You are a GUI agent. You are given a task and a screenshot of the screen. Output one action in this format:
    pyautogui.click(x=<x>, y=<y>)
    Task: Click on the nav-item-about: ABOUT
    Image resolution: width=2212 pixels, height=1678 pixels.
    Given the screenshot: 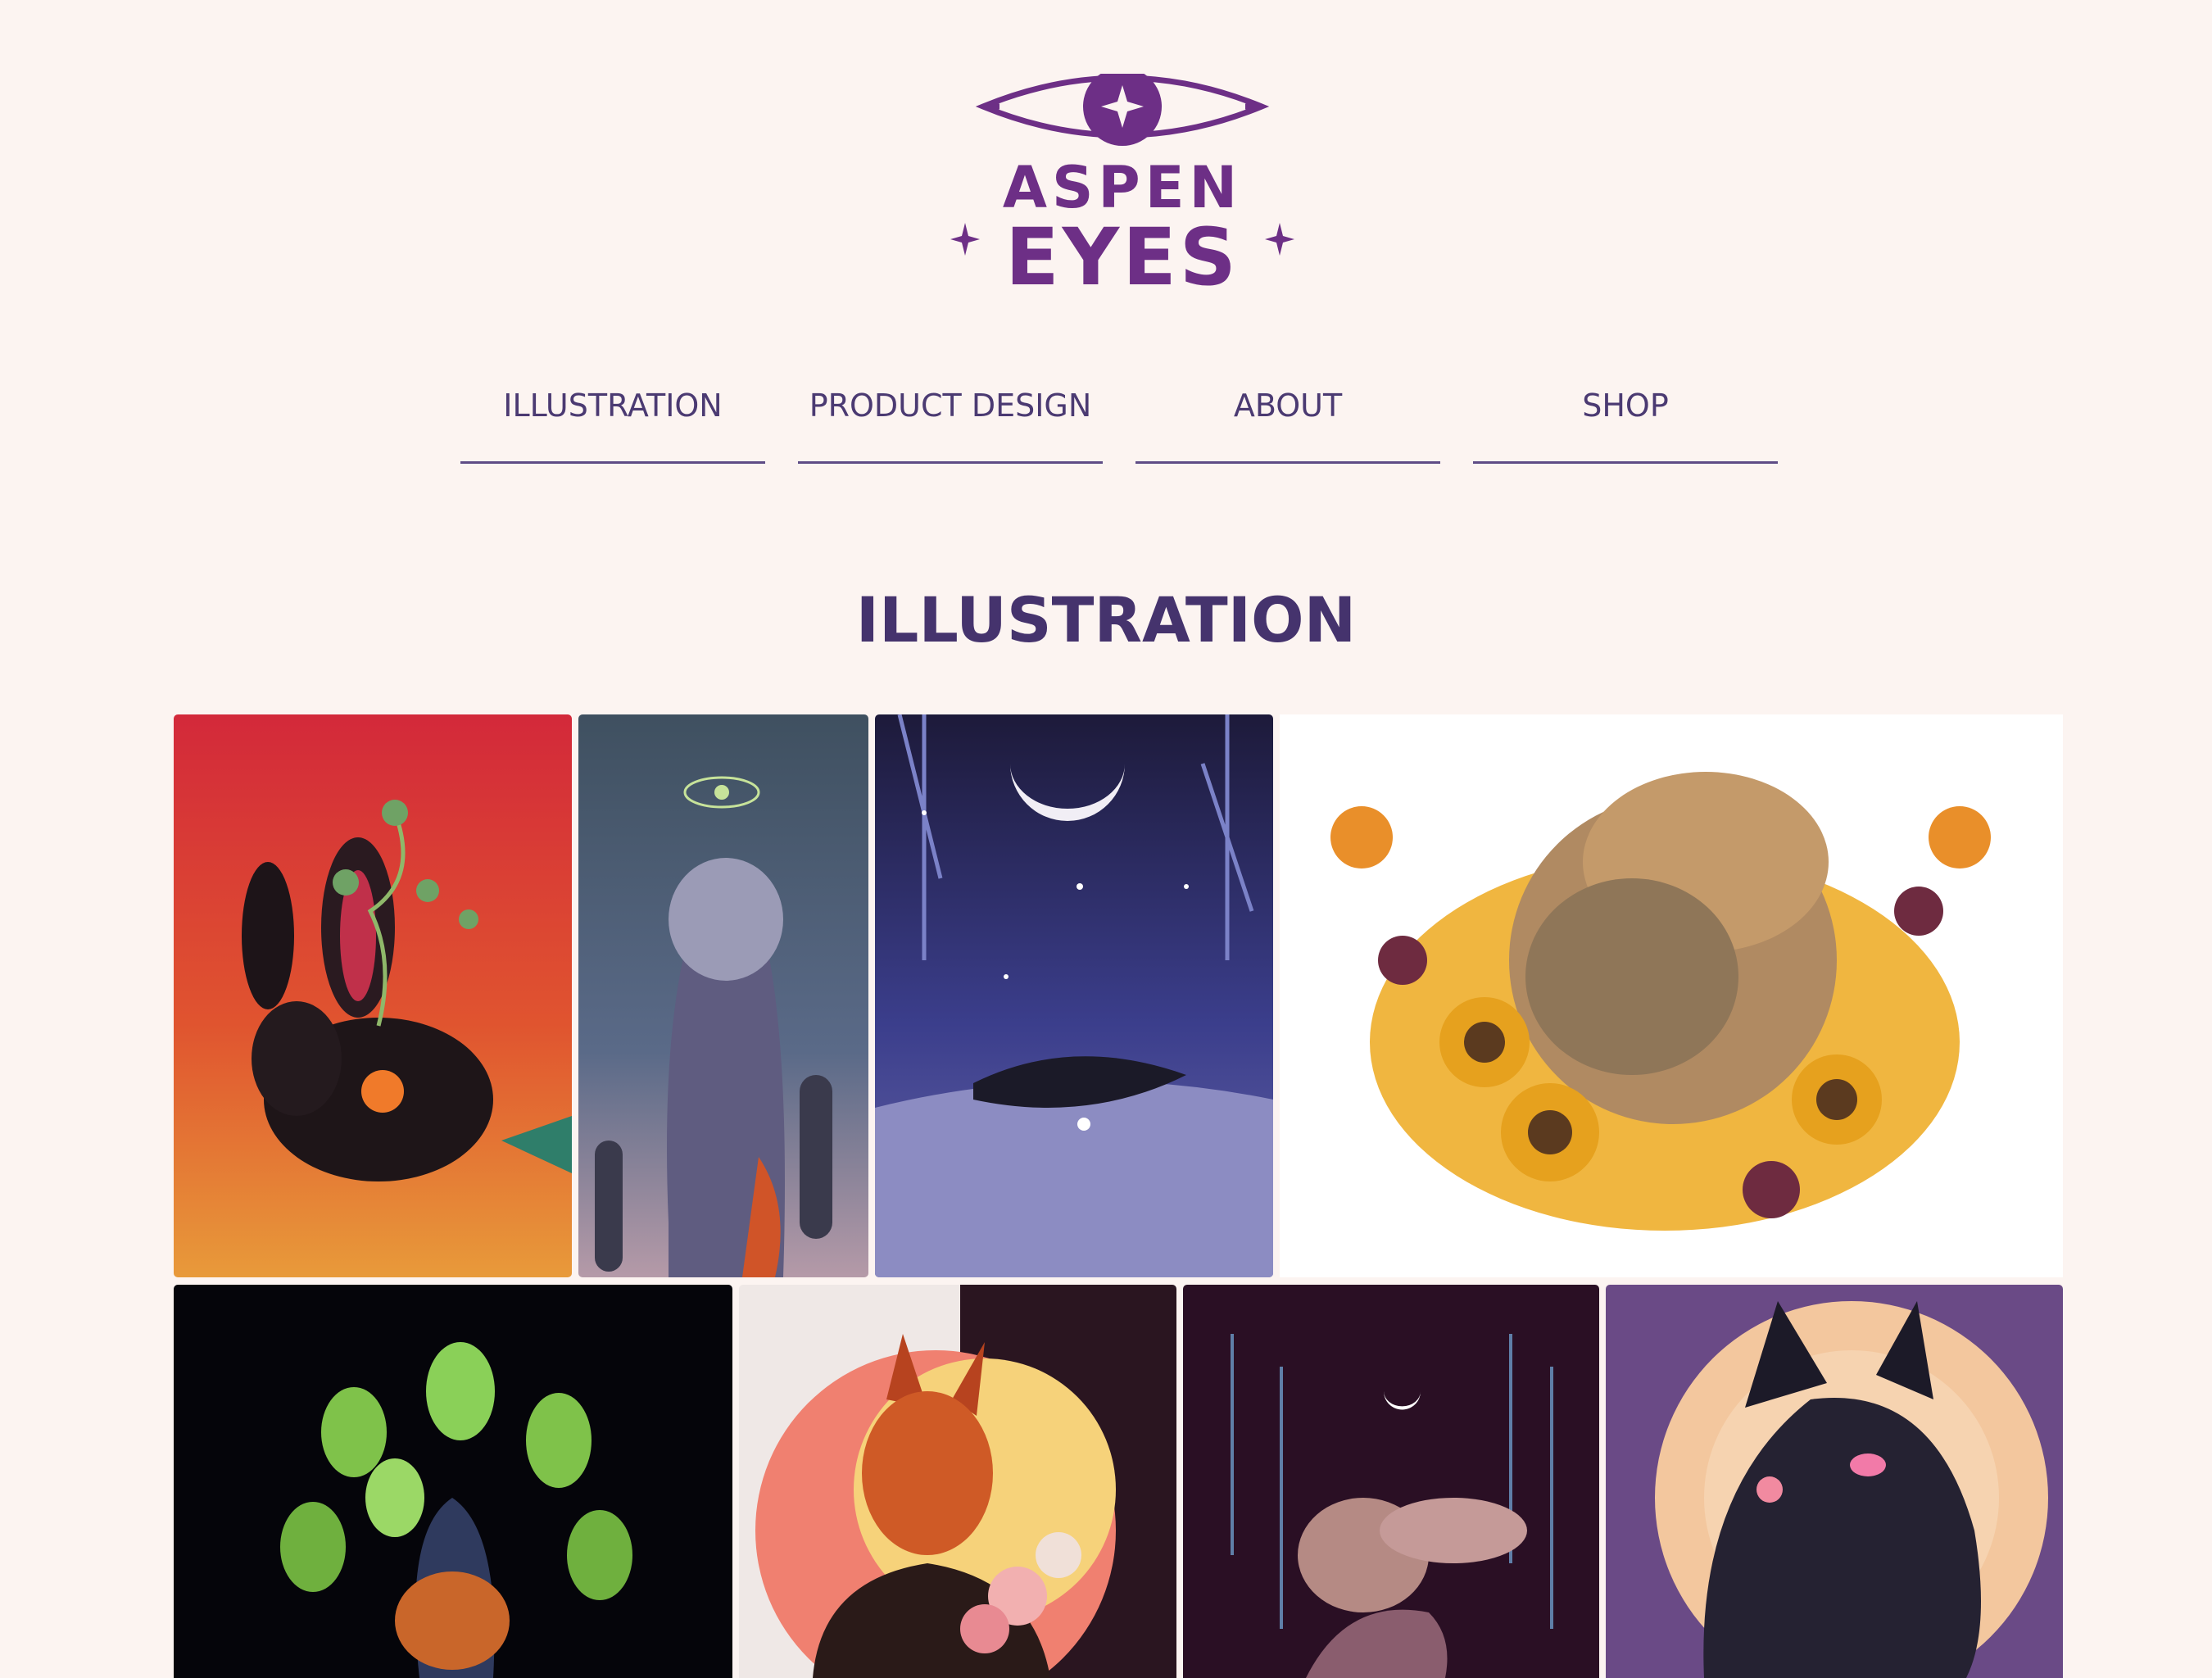 What is the action you would take?
    pyautogui.click(x=1287, y=418)
    